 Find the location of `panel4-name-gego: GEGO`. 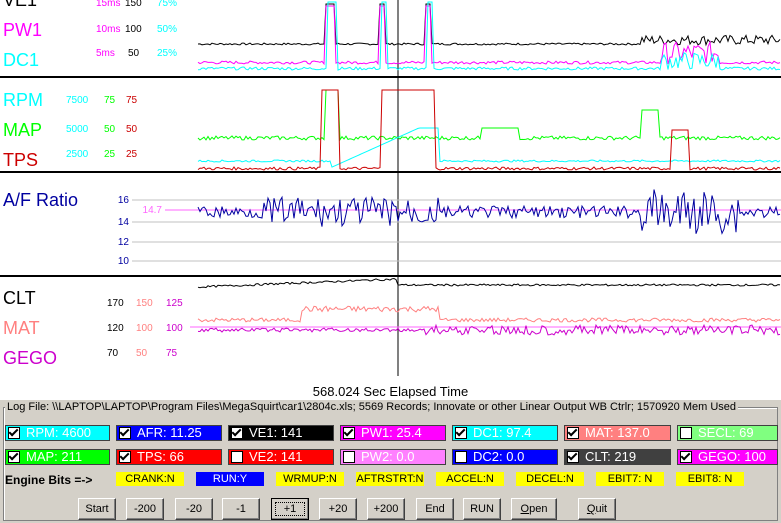

panel4-name-gego: GEGO is located at coordinates (30, 358).